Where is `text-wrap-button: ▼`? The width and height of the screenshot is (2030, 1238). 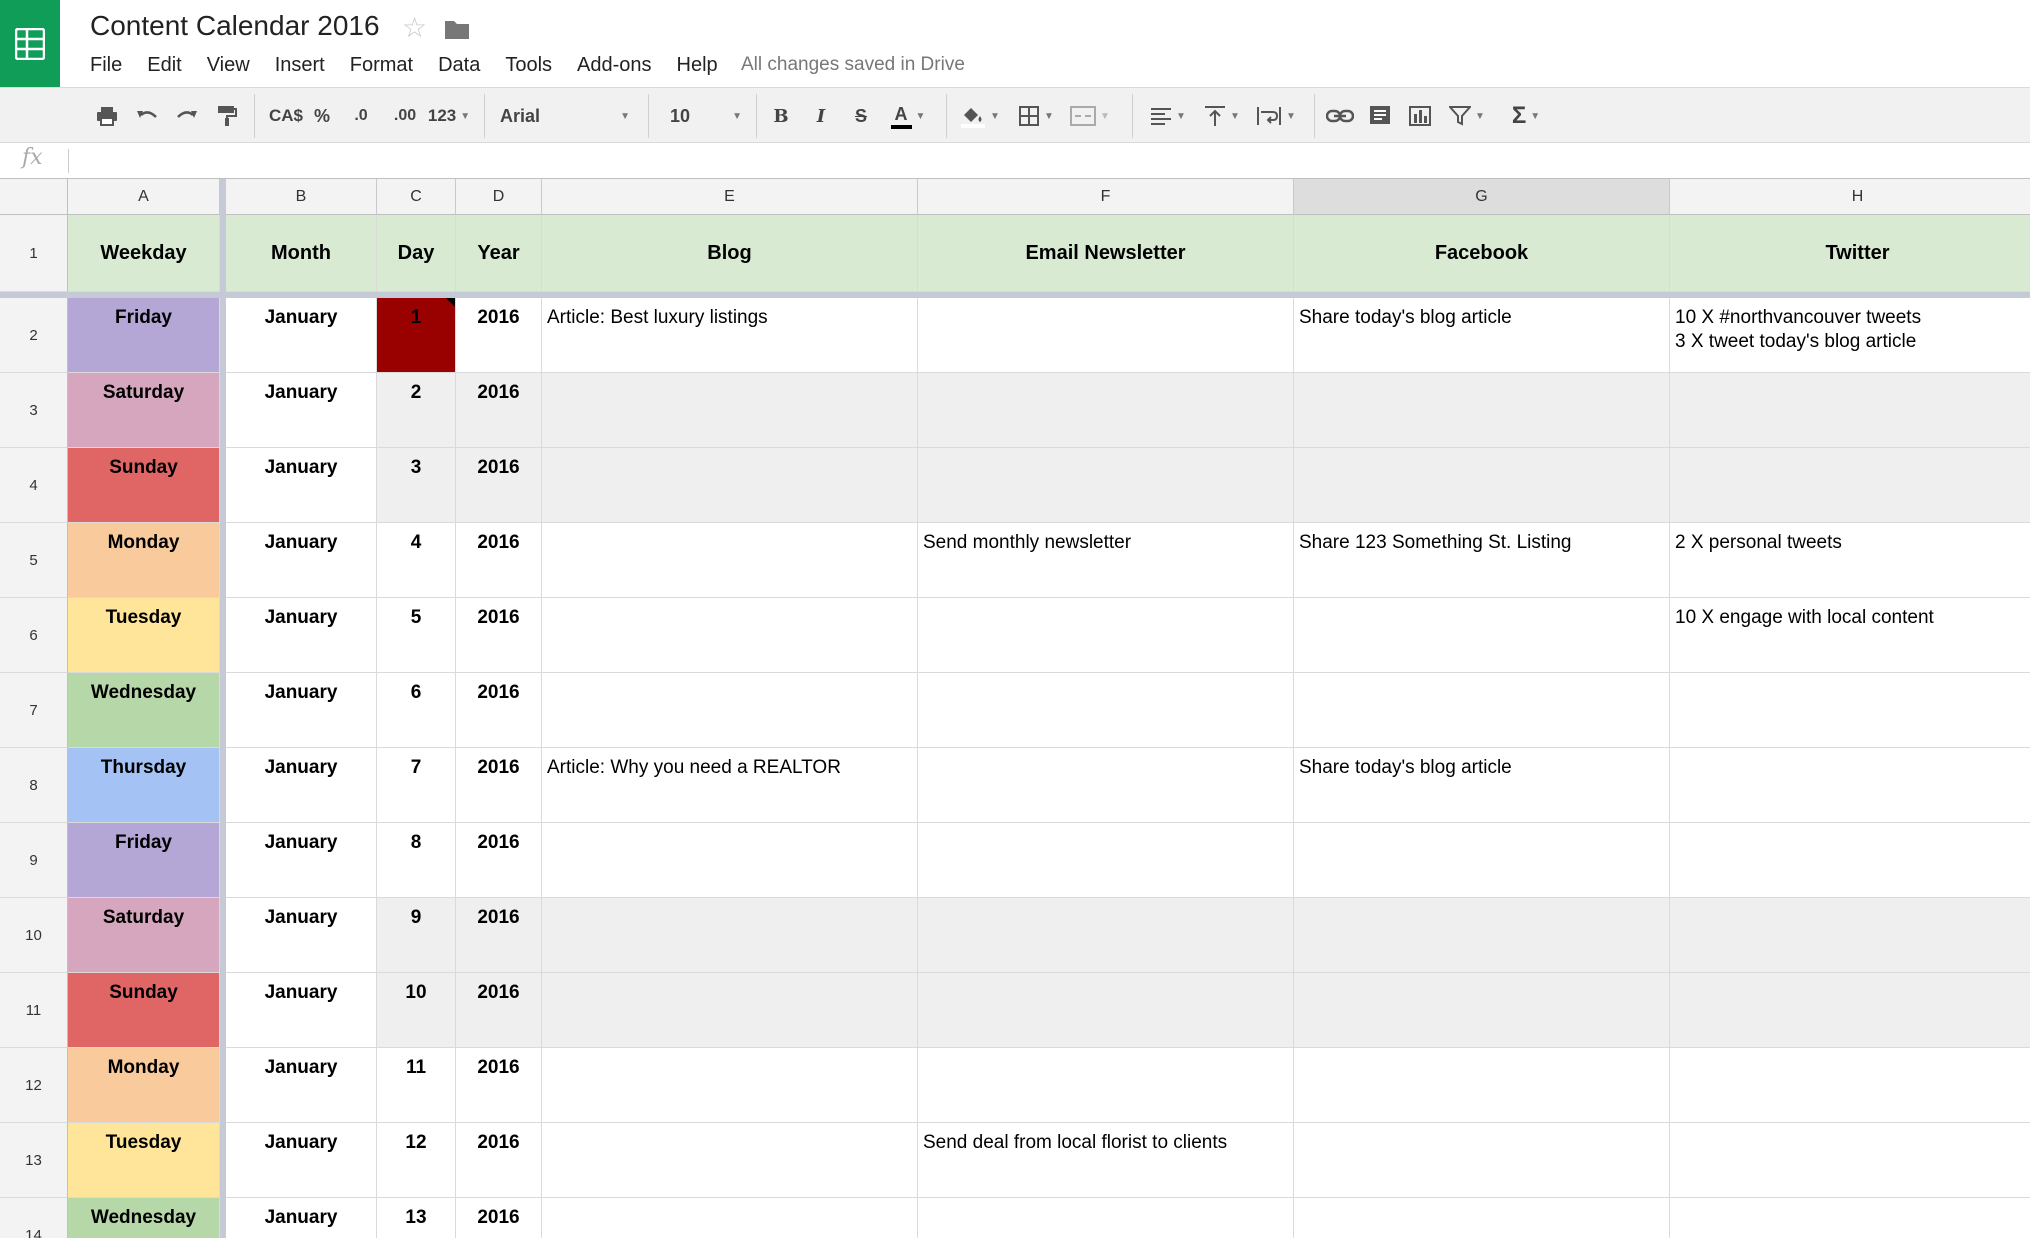
text-wrap-button: ▼ is located at coordinates (1276, 116).